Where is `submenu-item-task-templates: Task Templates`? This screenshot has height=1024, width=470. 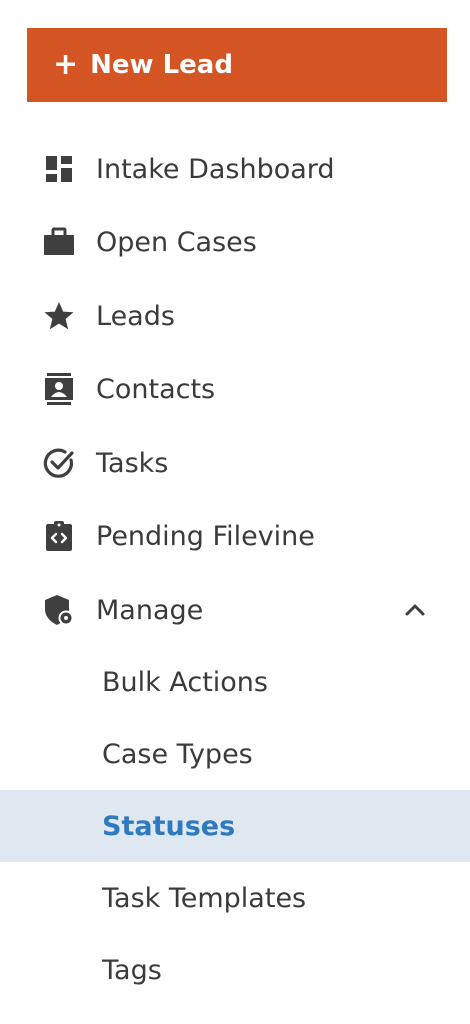
submenu-item-task-templates: Task Templates is located at coordinates (235, 898).